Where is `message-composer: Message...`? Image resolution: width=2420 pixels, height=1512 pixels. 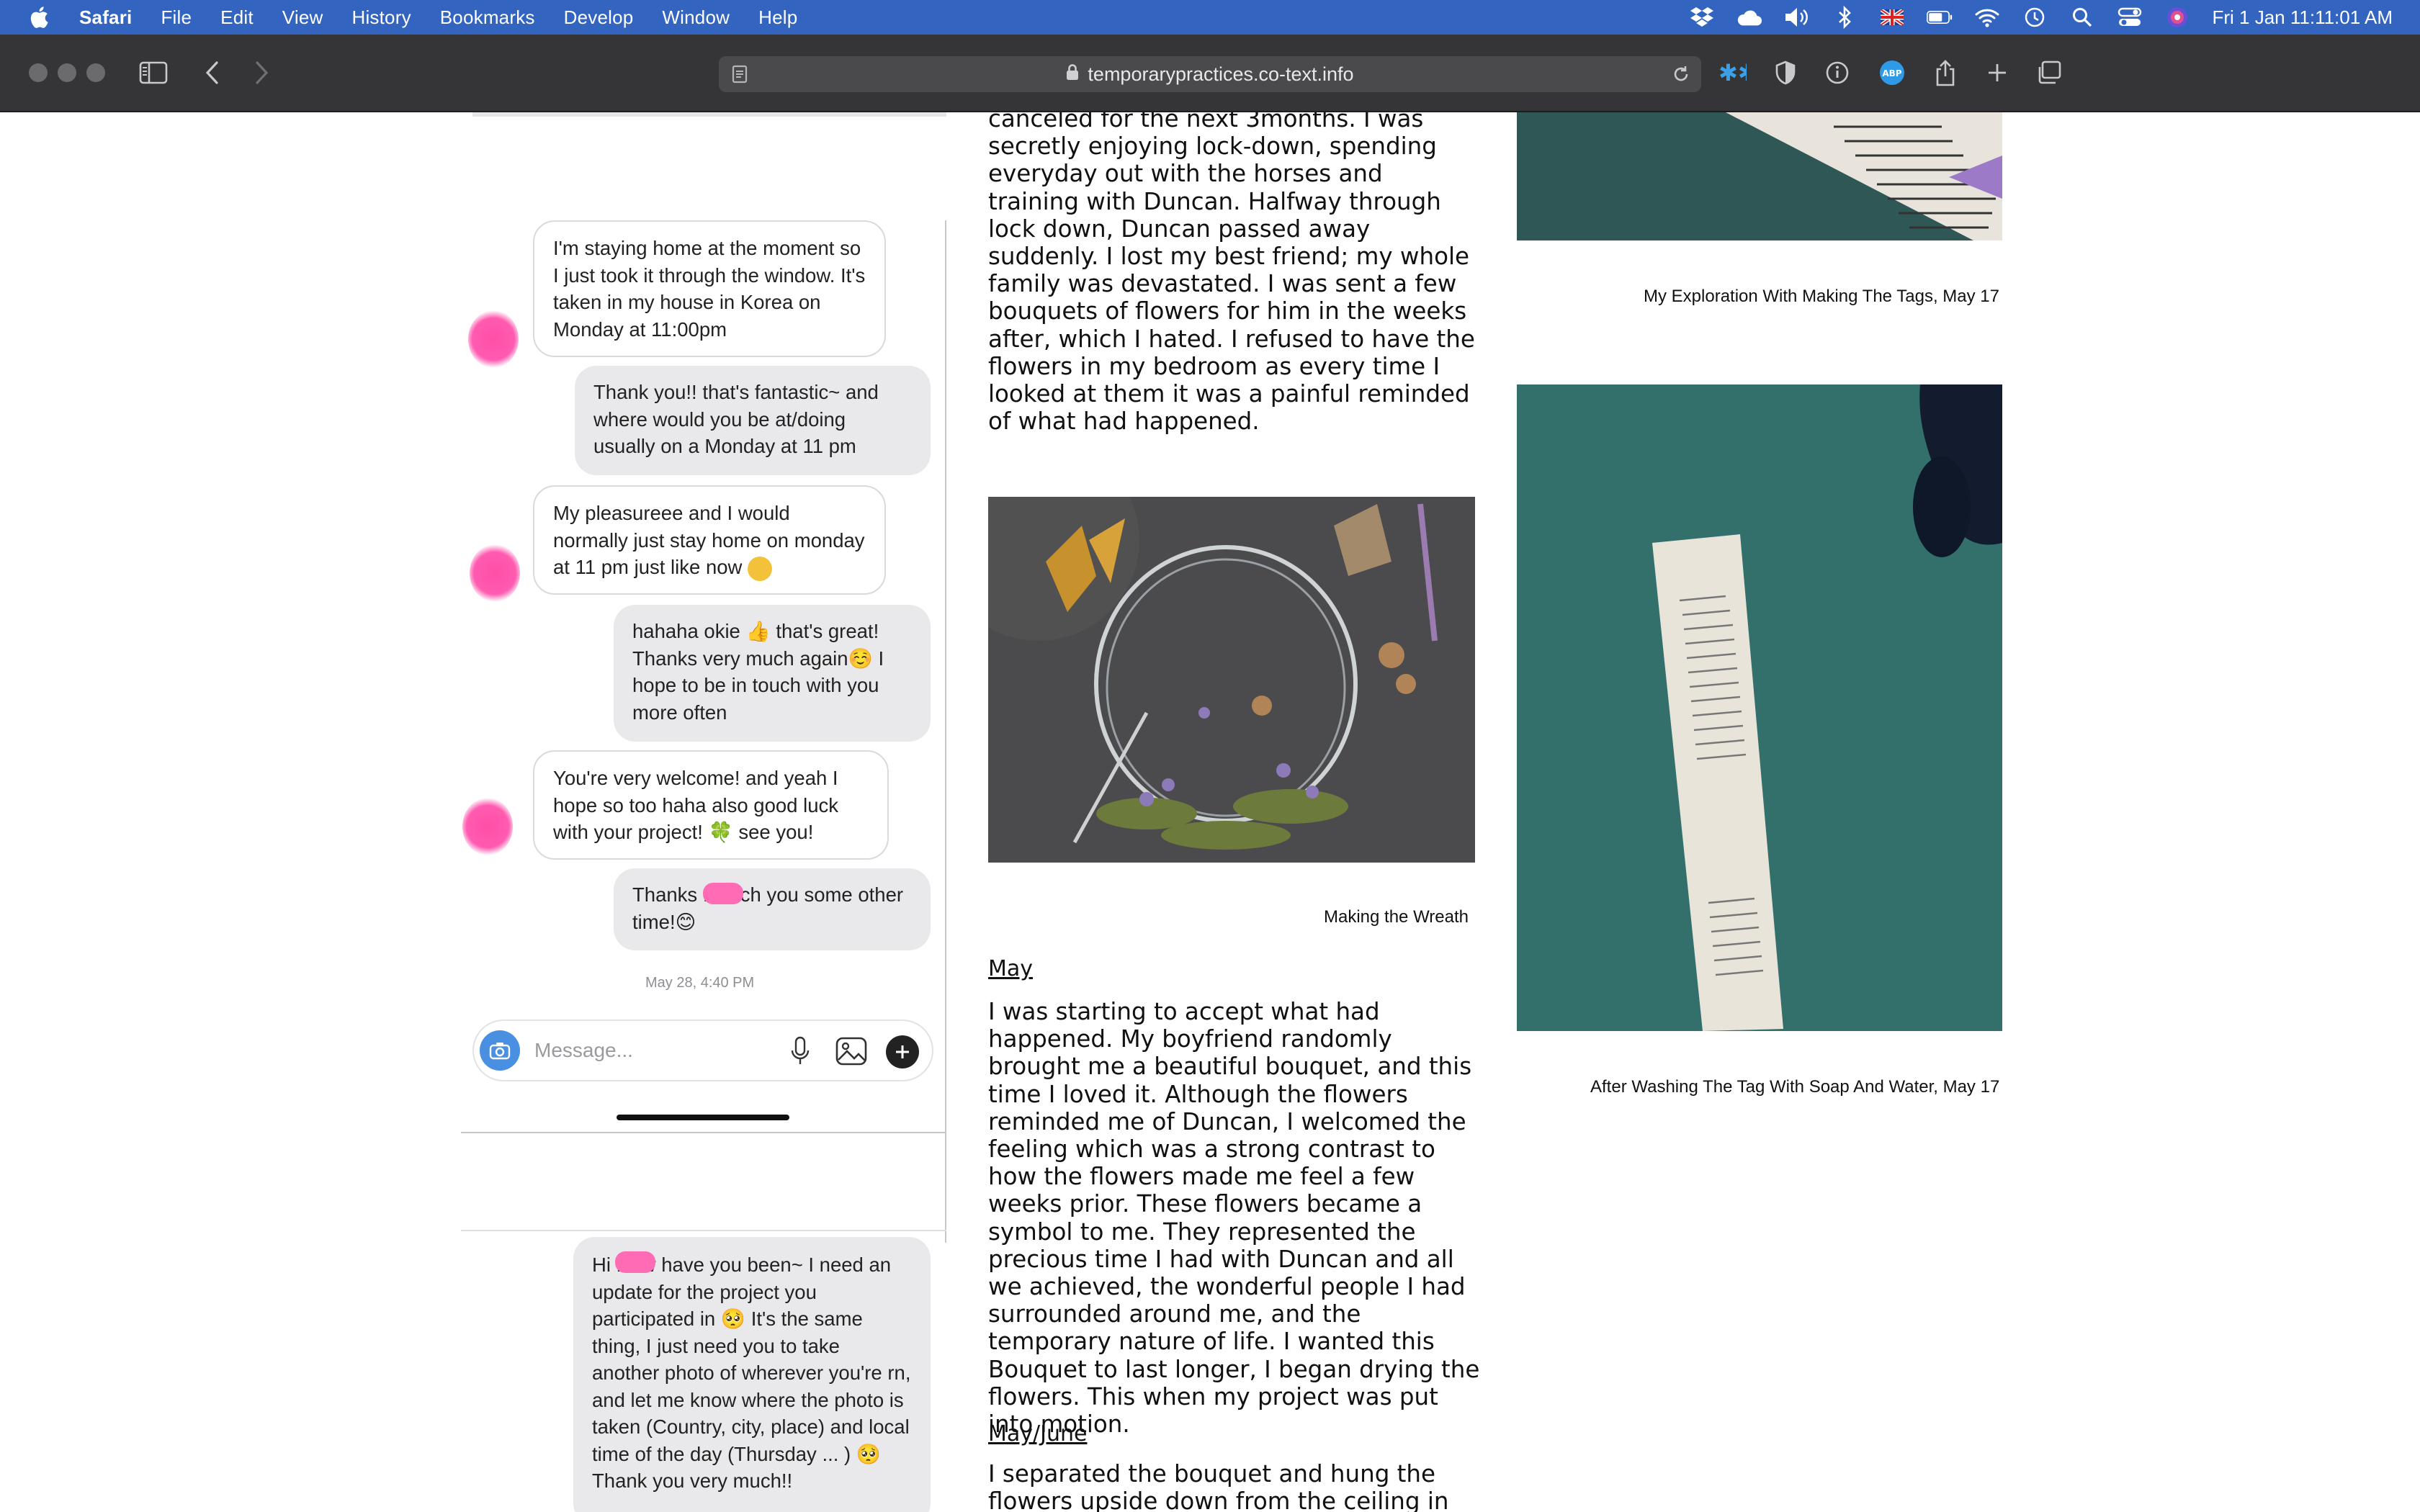 message-composer: Message... is located at coordinates (702, 1050).